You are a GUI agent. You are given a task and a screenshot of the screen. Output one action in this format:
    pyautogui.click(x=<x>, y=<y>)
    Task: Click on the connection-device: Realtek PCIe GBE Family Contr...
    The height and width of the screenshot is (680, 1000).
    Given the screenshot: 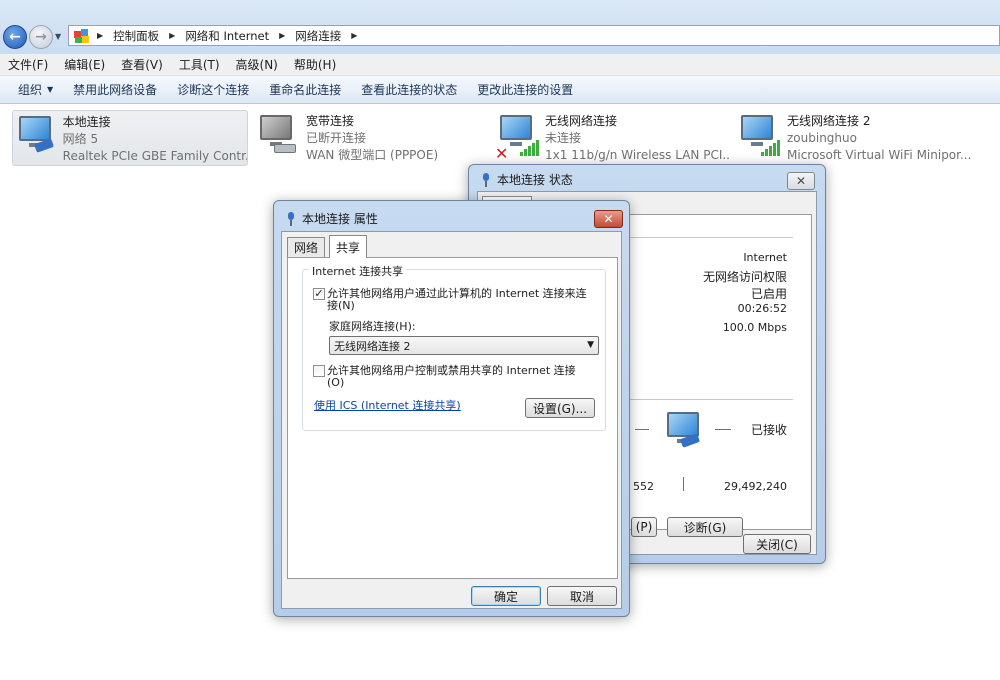 What is the action you would take?
    pyautogui.click(x=154, y=156)
    